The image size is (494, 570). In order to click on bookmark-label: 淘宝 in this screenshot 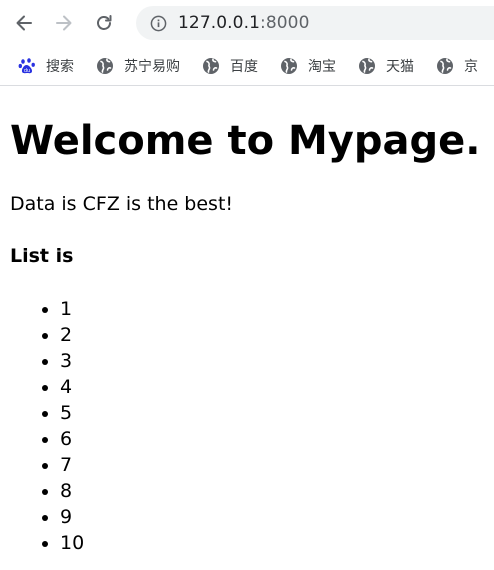, I will do `click(322, 66)`.